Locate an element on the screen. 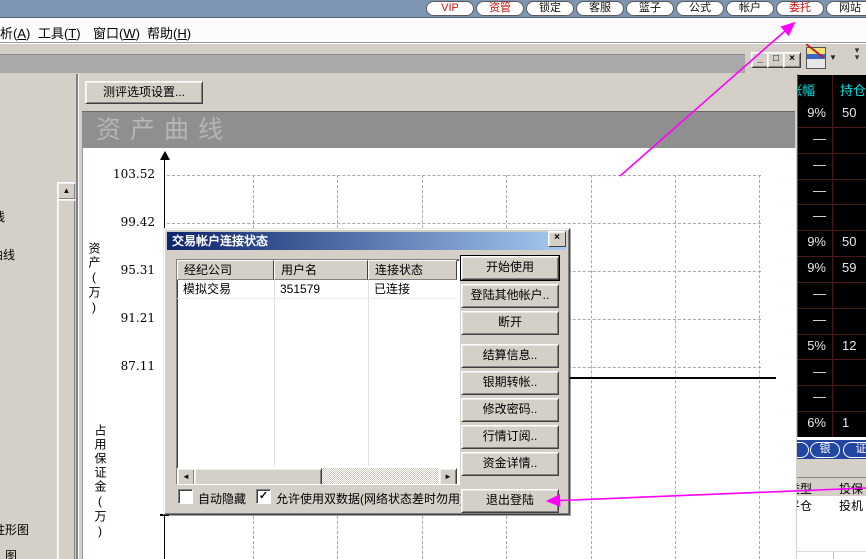 The width and height of the screenshot is (866, 559). quick-tab-bar: 银证 is located at coordinates (831, 449).